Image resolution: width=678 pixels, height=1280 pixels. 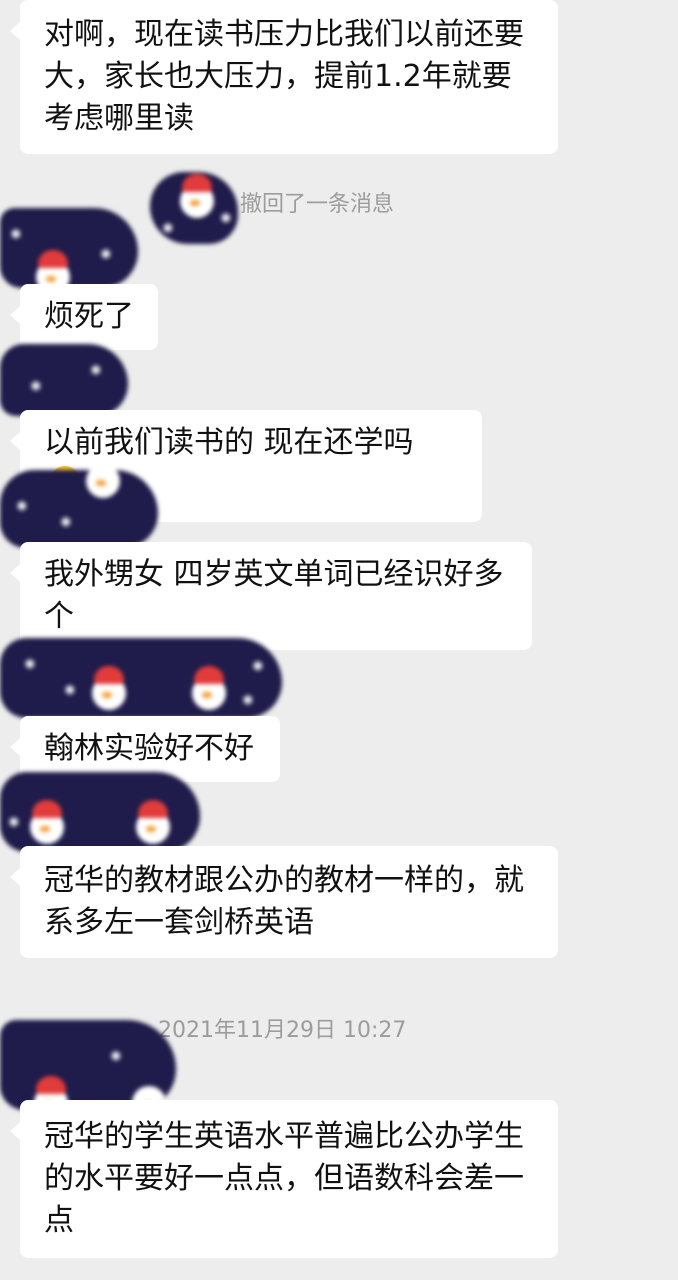 I want to click on message-bubble: 对啊，现在读书压力比我们以前还要大，家长也大压力，提前1.2年就要考虑哪里读, so click(x=284, y=77).